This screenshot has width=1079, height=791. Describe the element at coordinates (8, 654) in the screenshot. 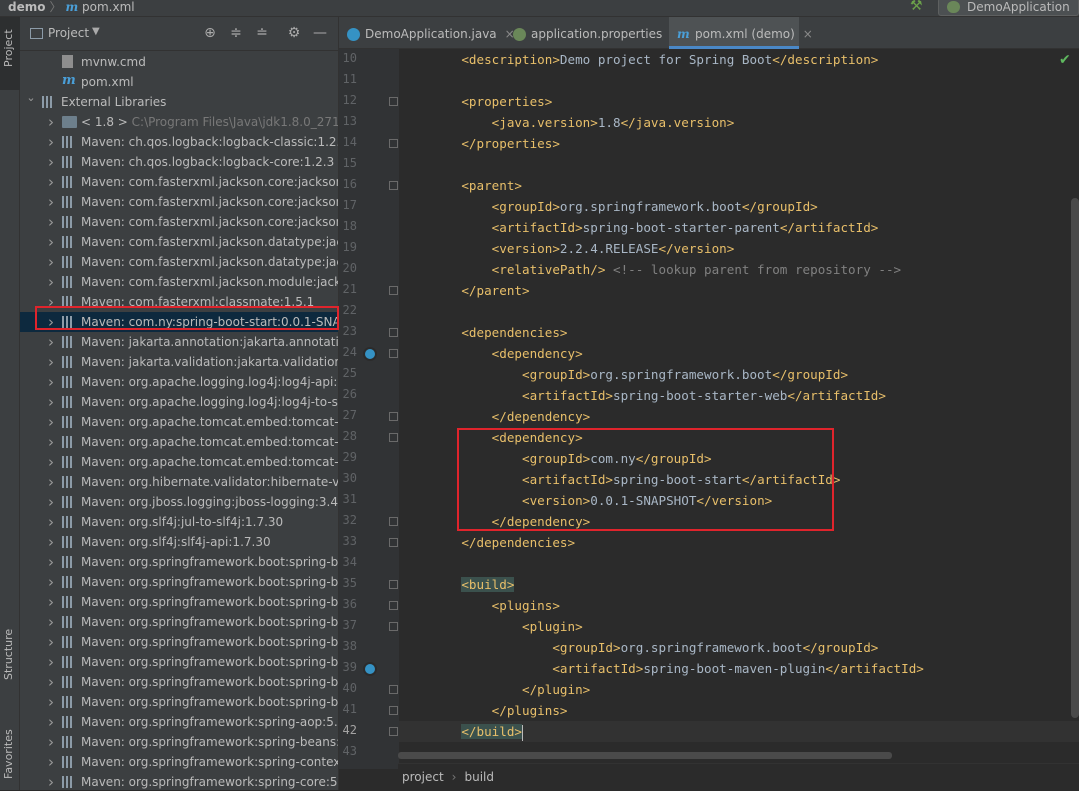

I see `structure-tool-label: Structure` at that location.